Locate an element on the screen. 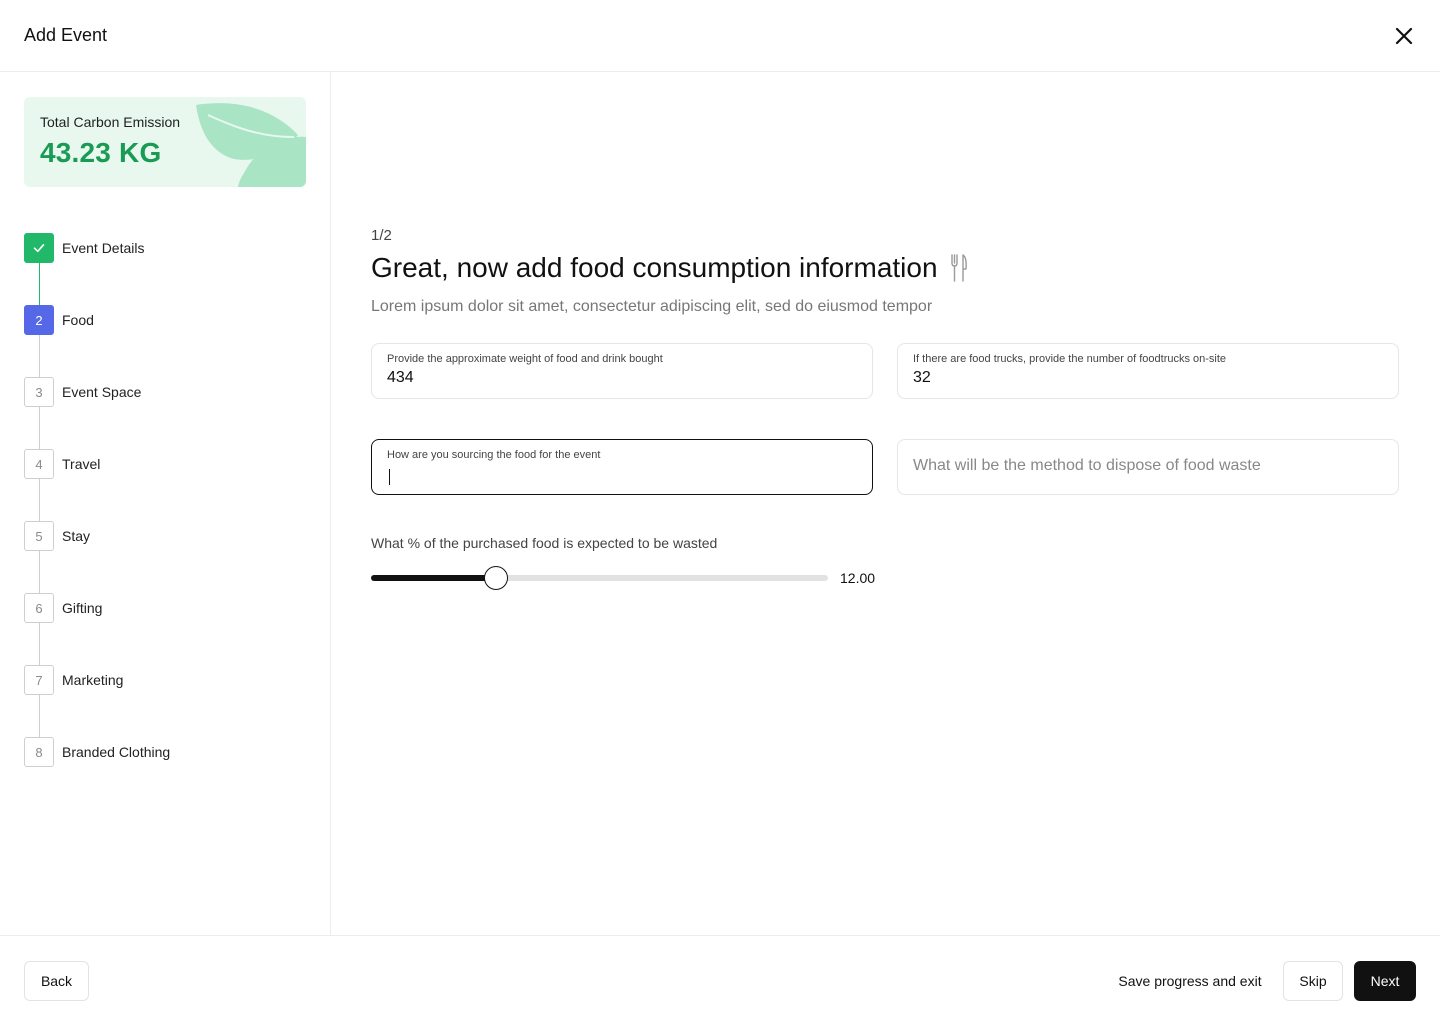 This screenshot has width=1440, height=1024. step-travel: 4 Travel is located at coordinates (62, 464).